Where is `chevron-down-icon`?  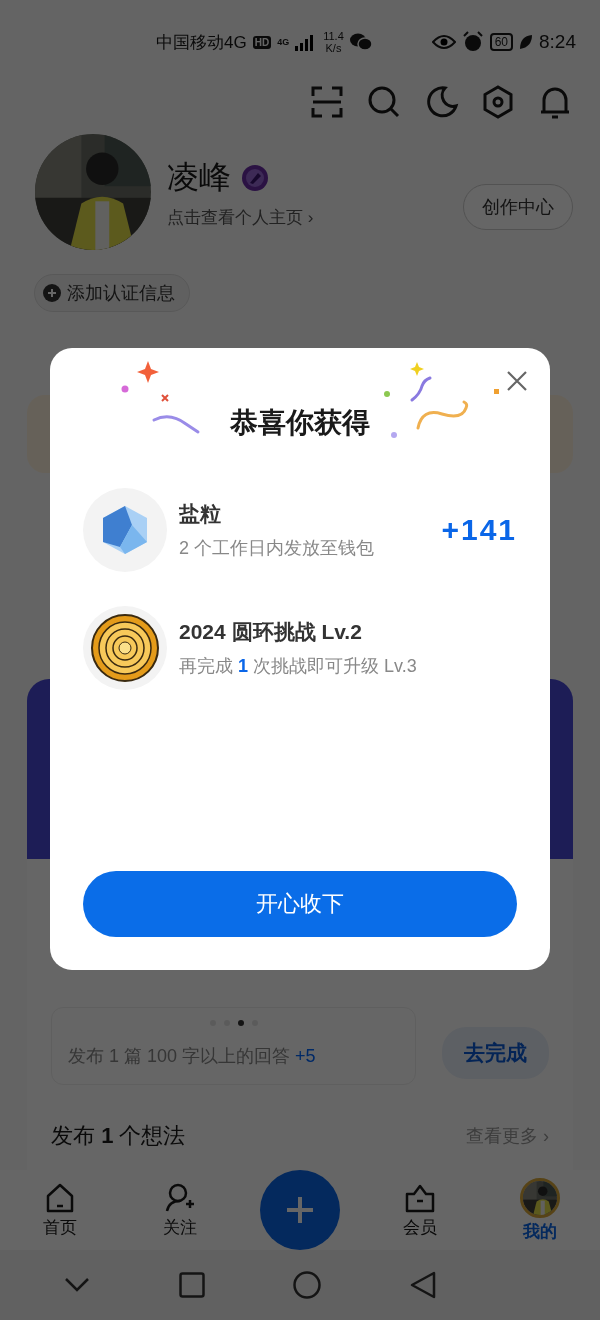
chevron-down-icon is located at coordinates (77, 1285).